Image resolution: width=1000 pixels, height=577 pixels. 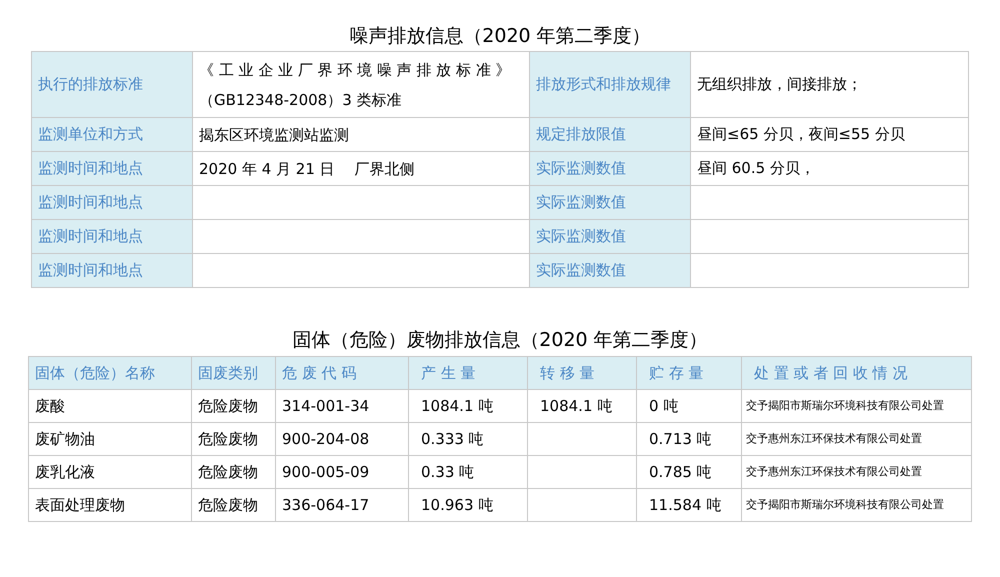 What do you see at coordinates (500, 36) in the screenshot?
I see `table-title: 噪声排放信息（2020 年第二季度）` at bounding box center [500, 36].